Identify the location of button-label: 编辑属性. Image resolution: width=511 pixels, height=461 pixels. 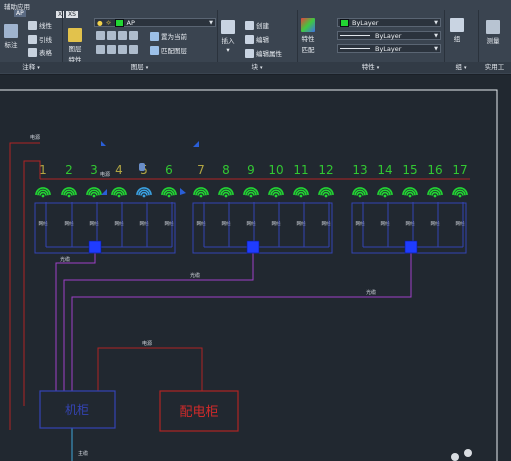
(269, 54).